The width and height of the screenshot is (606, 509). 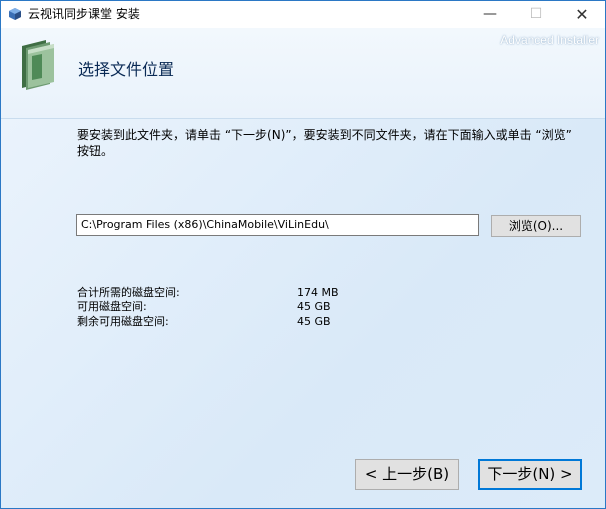 I want to click on minimize-button: —, so click(x=490, y=14).